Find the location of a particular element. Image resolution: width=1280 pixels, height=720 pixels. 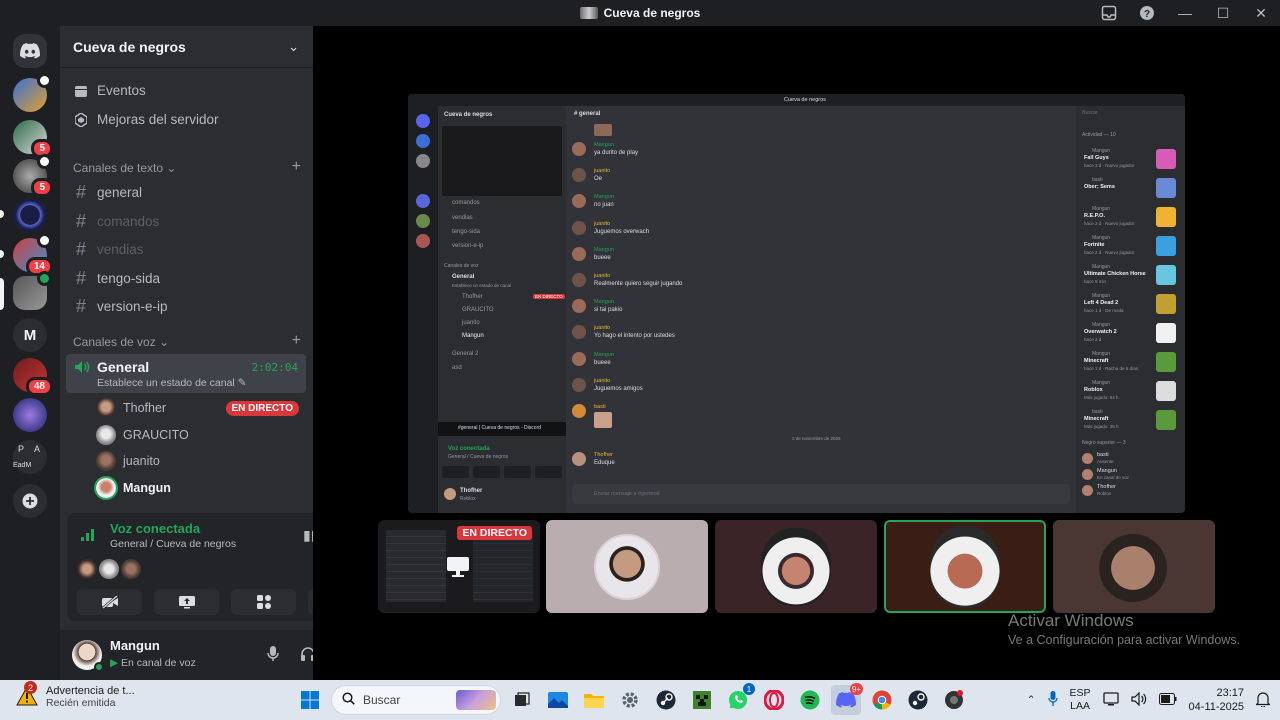

speaker-icon is located at coordinates (82, 369).